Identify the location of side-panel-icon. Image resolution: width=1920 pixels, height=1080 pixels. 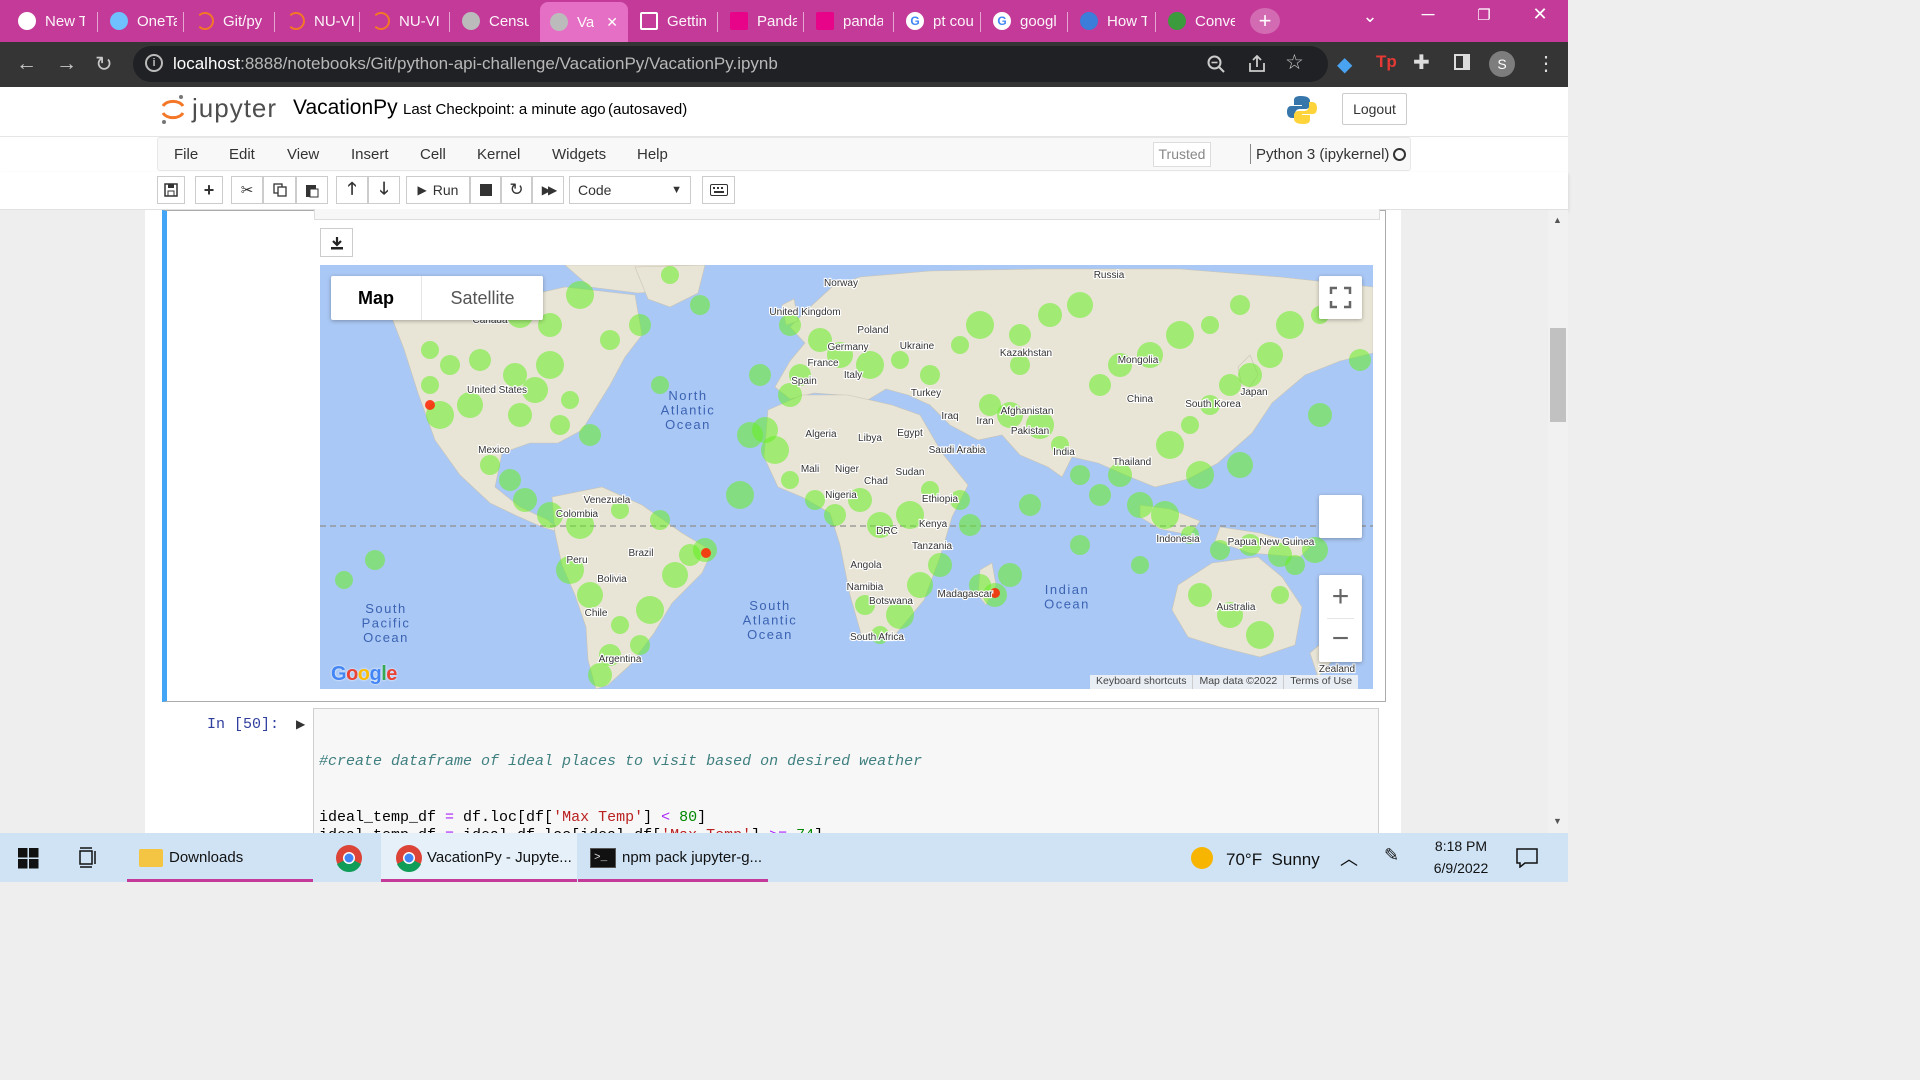
(1462, 62).